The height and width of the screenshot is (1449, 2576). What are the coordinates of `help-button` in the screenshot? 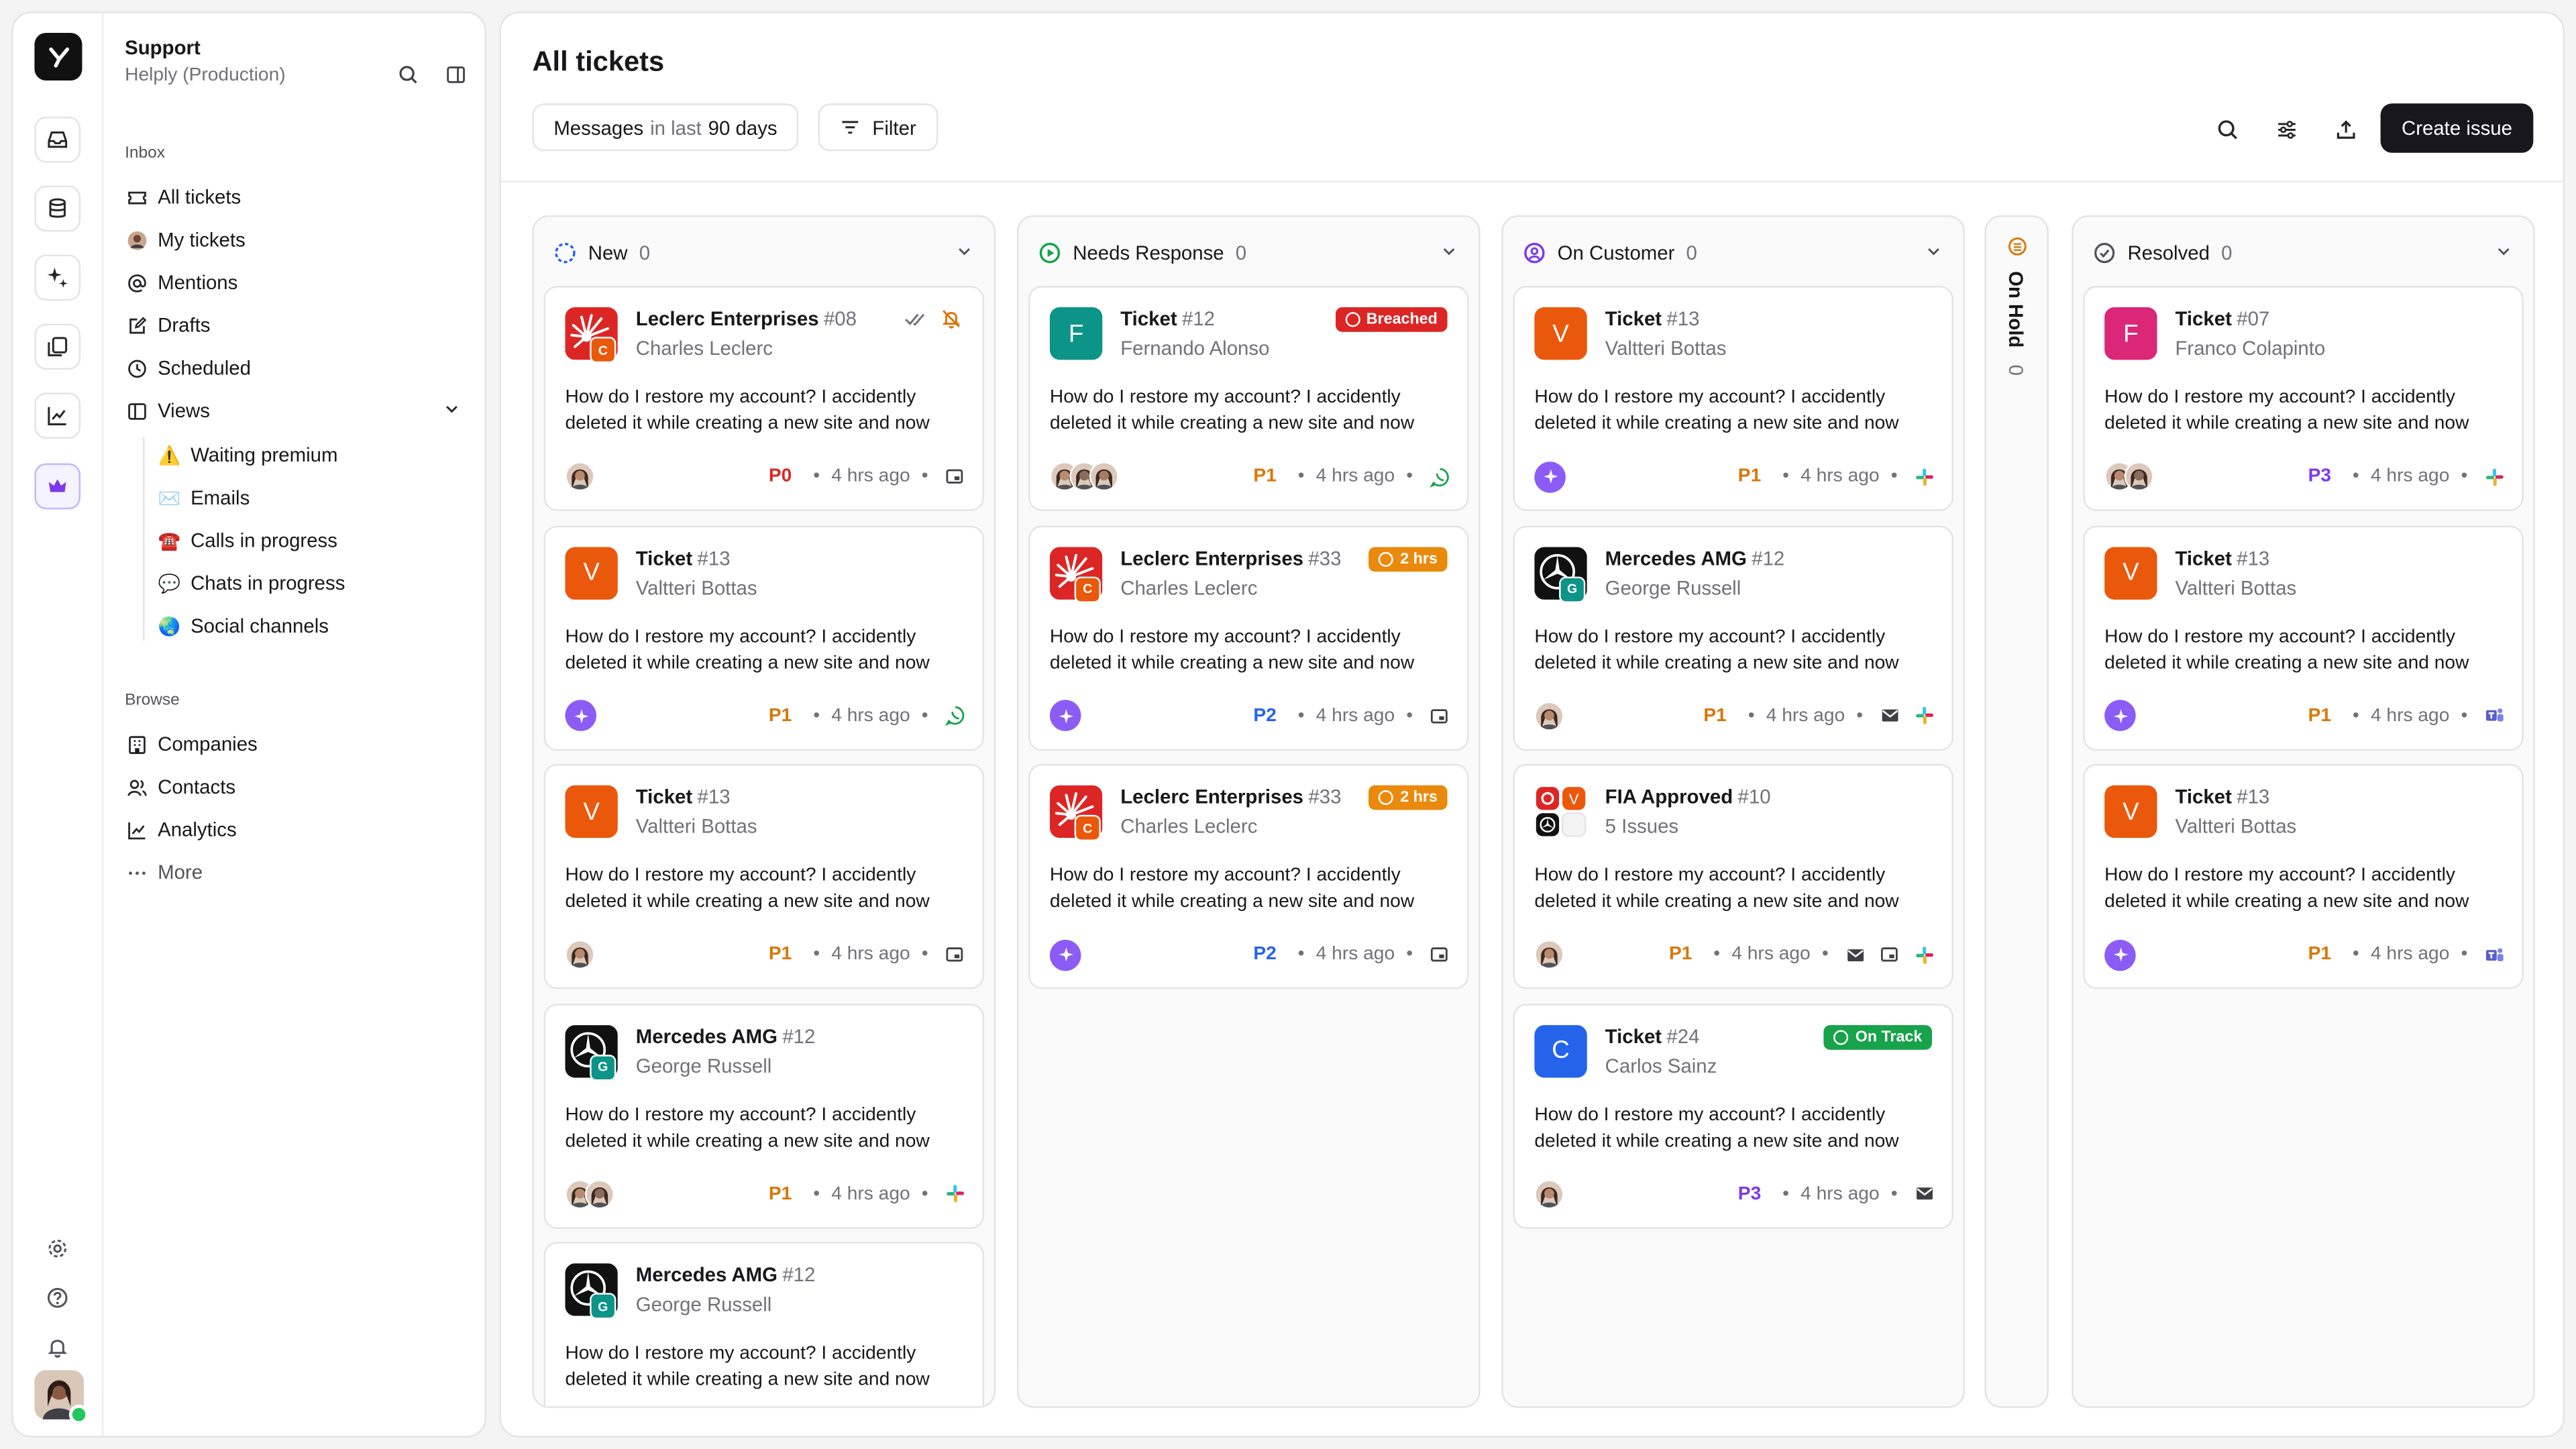 It's located at (57, 1297).